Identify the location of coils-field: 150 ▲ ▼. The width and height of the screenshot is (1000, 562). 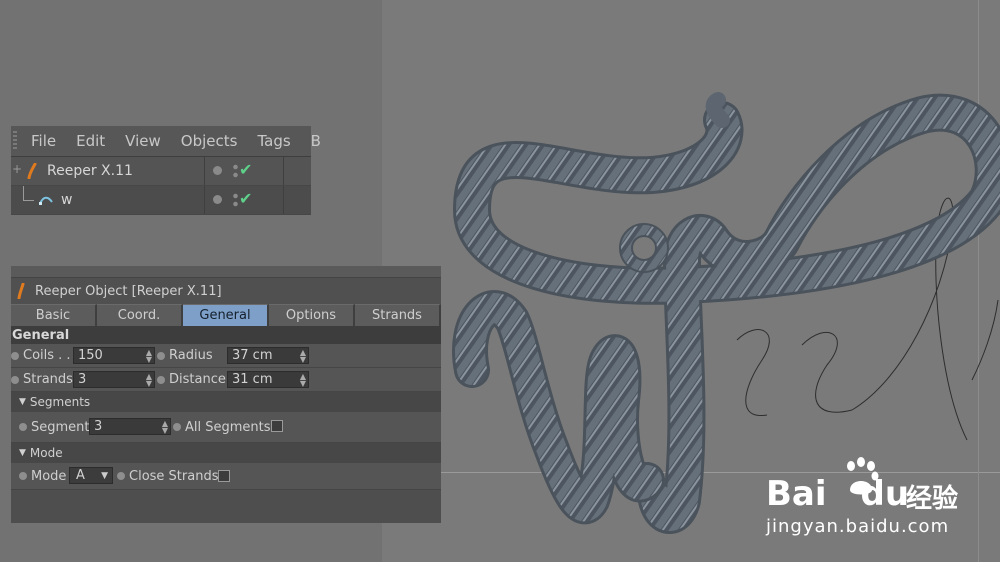
(114, 355).